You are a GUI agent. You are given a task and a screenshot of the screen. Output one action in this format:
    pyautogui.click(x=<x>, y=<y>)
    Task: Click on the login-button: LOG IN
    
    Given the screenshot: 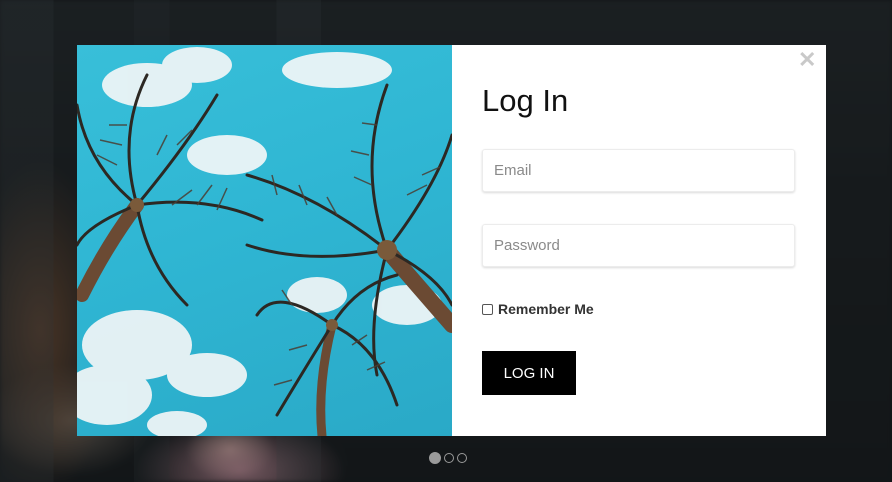 What is the action you would take?
    pyautogui.click(x=529, y=373)
    